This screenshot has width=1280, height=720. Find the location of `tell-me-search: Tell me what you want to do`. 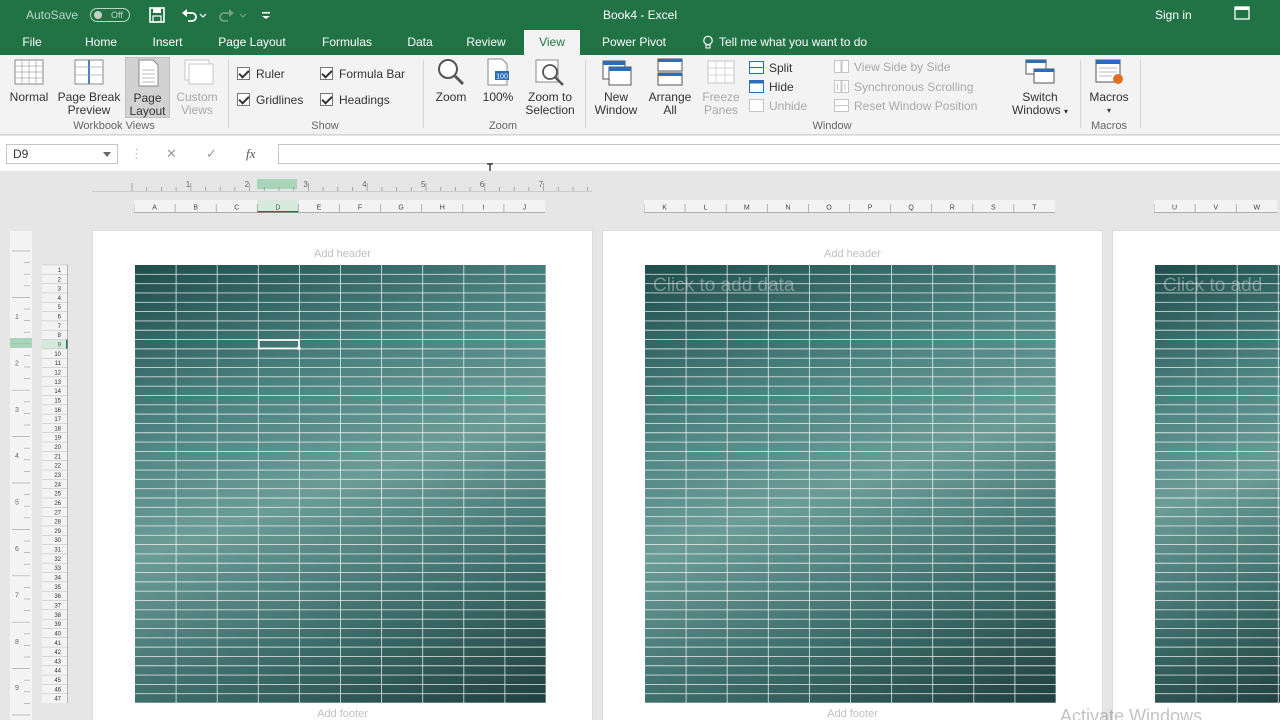

tell-me-search: Tell me what you want to do is located at coordinates (784, 42).